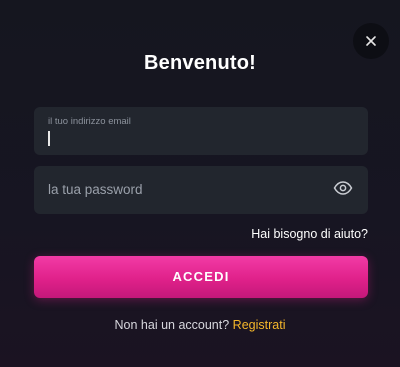 The width and height of the screenshot is (400, 367). Describe the element at coordinates (201, 190) in the screenshot. I see `password-field: la tua password` at that location.